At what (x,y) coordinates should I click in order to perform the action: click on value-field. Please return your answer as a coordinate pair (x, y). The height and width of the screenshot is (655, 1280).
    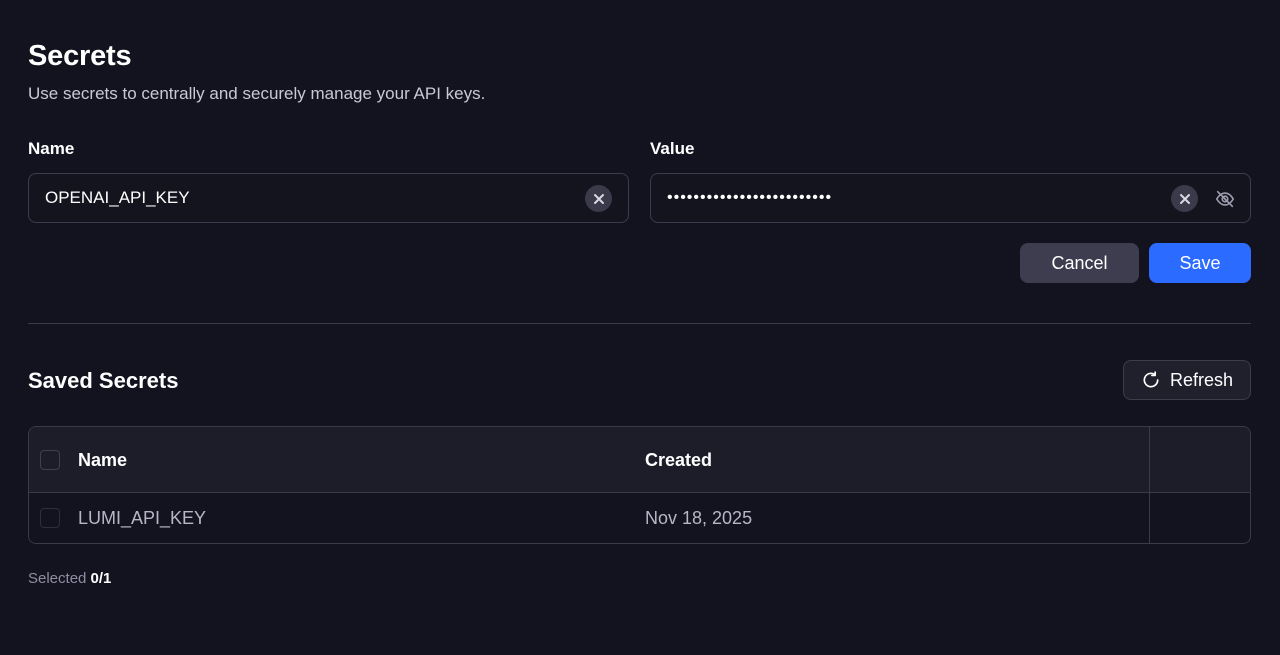
    Looking at the image, I should click on (950, 198).